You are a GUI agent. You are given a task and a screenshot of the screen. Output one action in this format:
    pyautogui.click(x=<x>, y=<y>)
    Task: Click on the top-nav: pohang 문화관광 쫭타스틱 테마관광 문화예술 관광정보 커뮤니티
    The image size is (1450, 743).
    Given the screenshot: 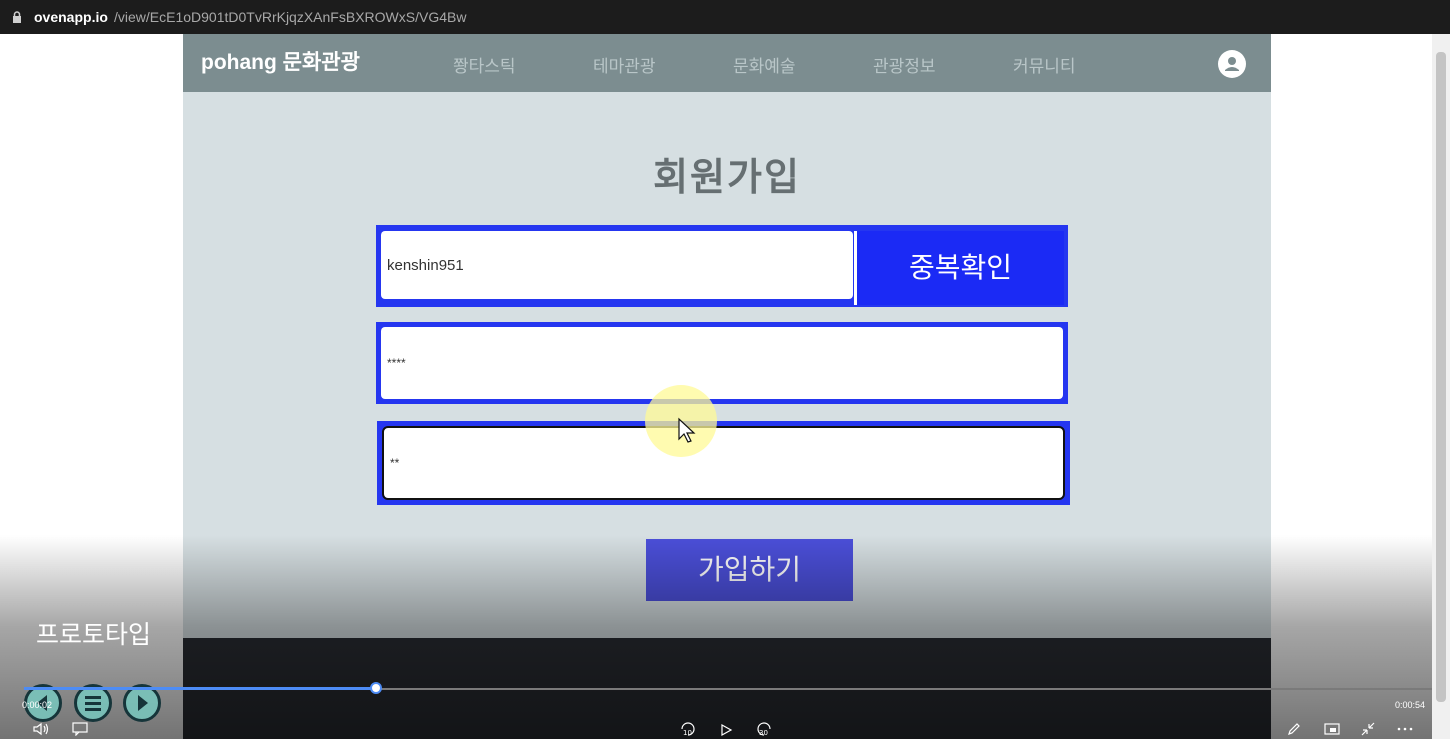 What is the action you would take?
    pyautogui.click(x=727, y=63)
    